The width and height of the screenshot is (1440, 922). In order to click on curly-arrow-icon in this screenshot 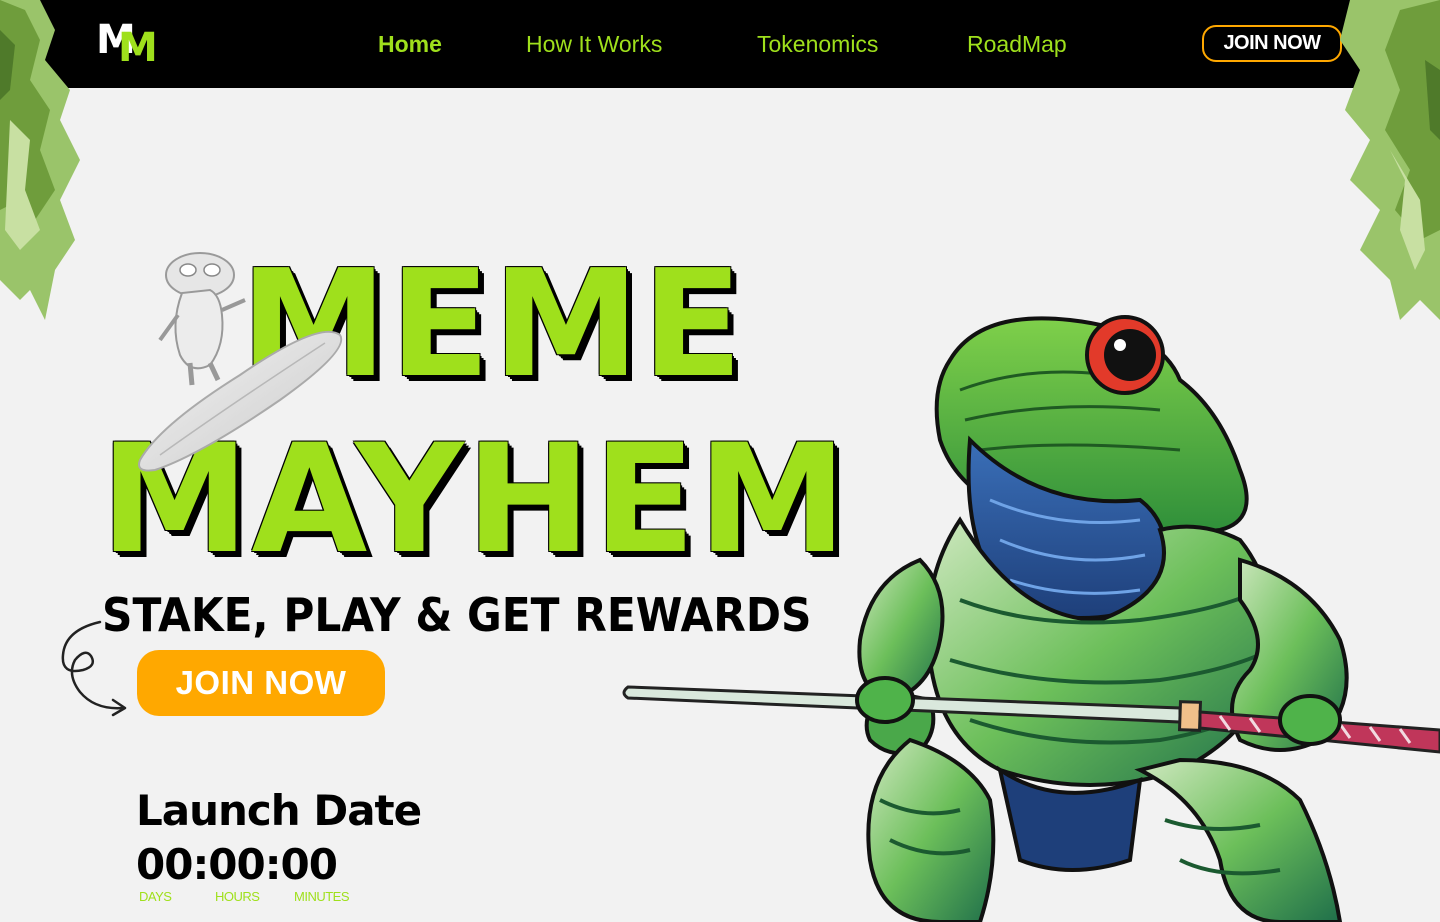, I will do `click(94, 668)`.